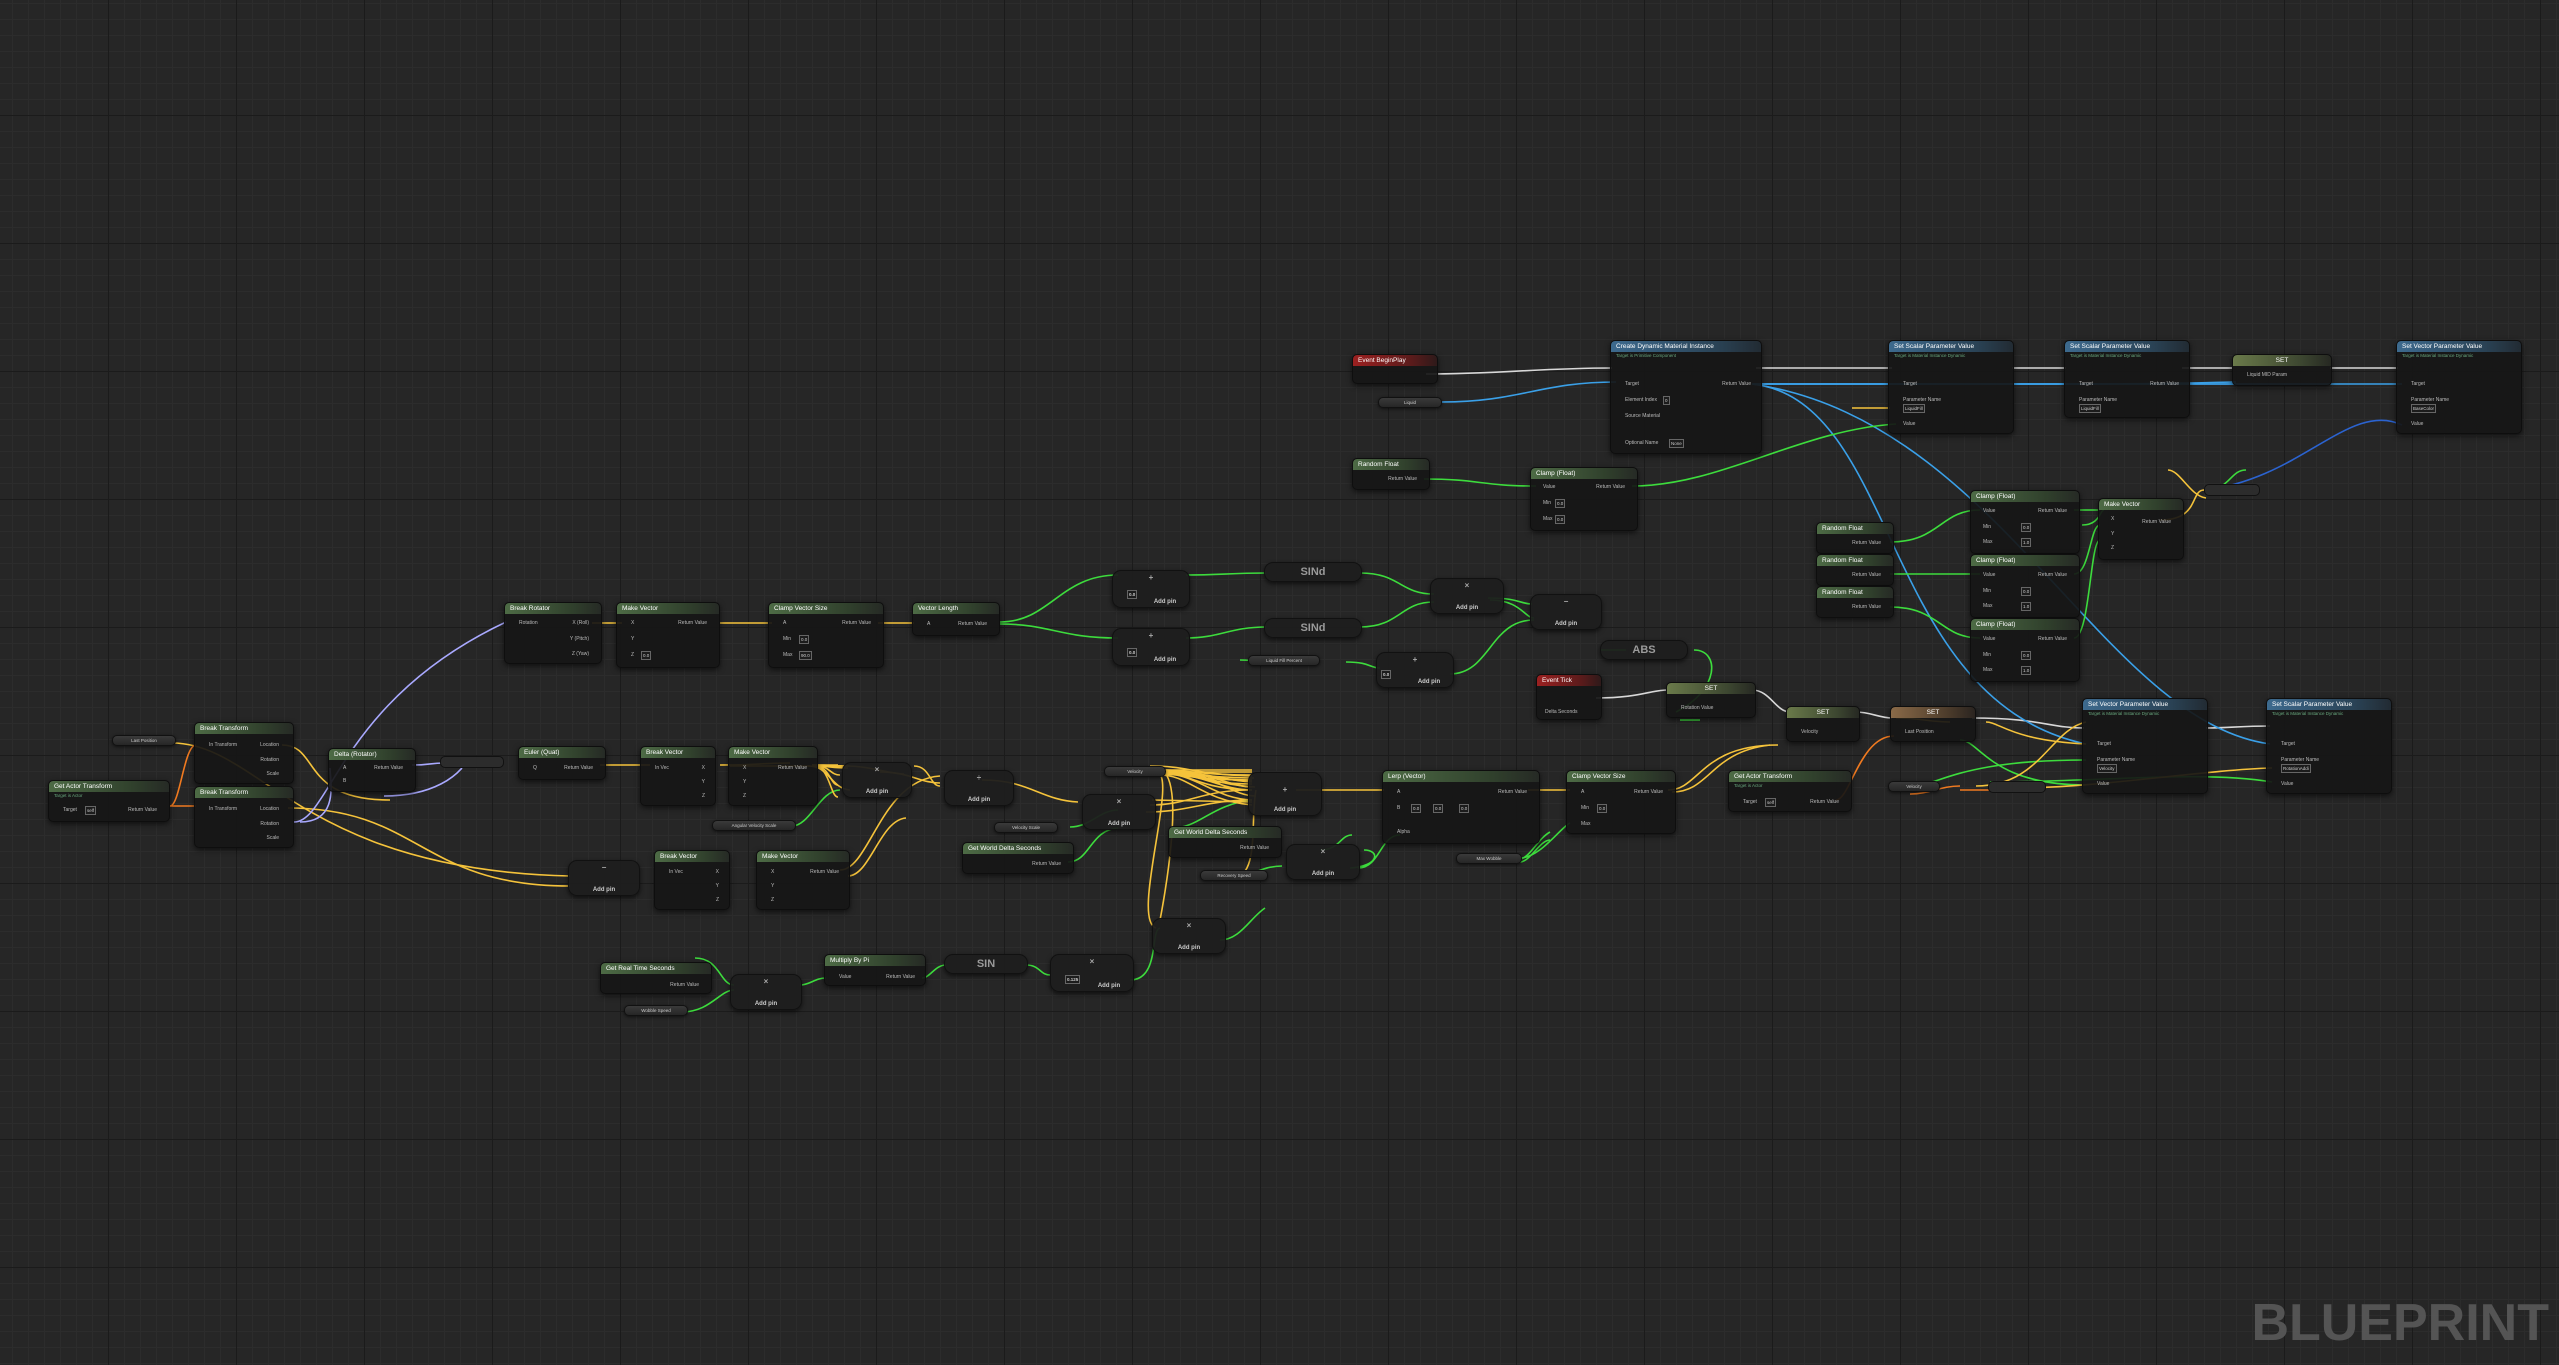  Describe the element at coordinates (1391, 474) in the screenshot. I see `random-float-node-1: Random Float Return Value` at that location.